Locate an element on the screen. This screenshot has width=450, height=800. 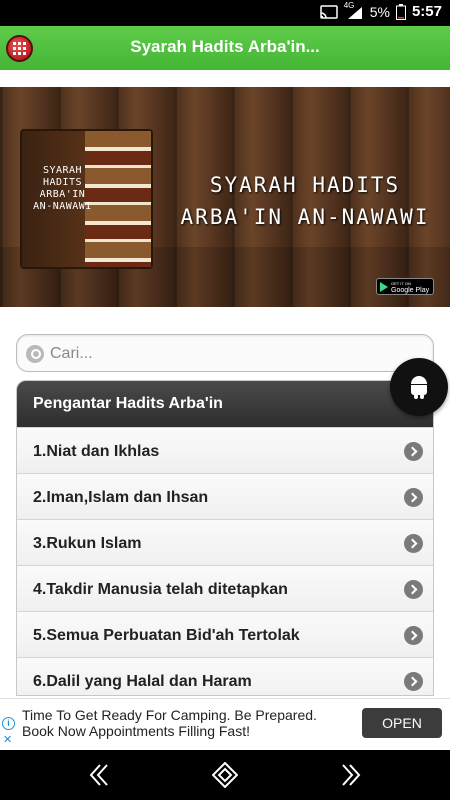
search-input is located at coordinates (235, 354).